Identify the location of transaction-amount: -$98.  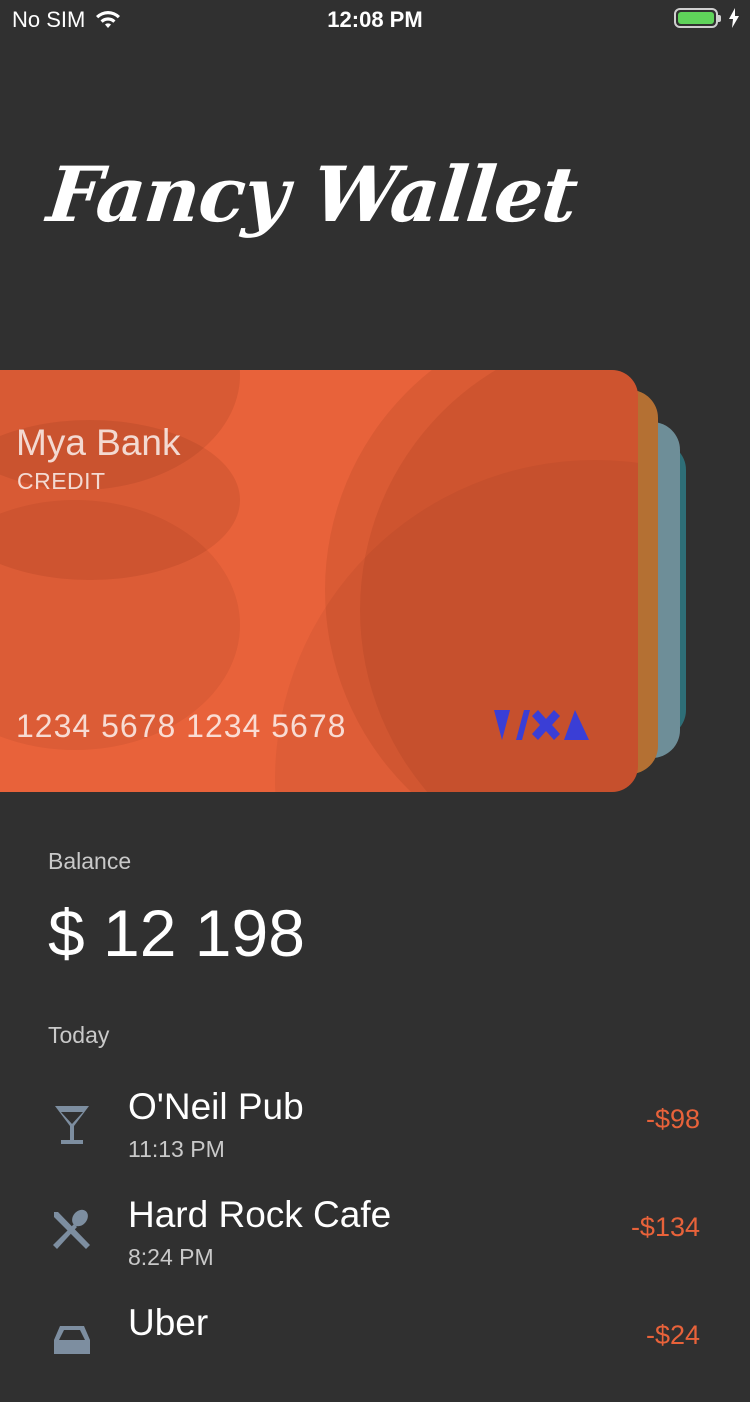
(672, 1119).